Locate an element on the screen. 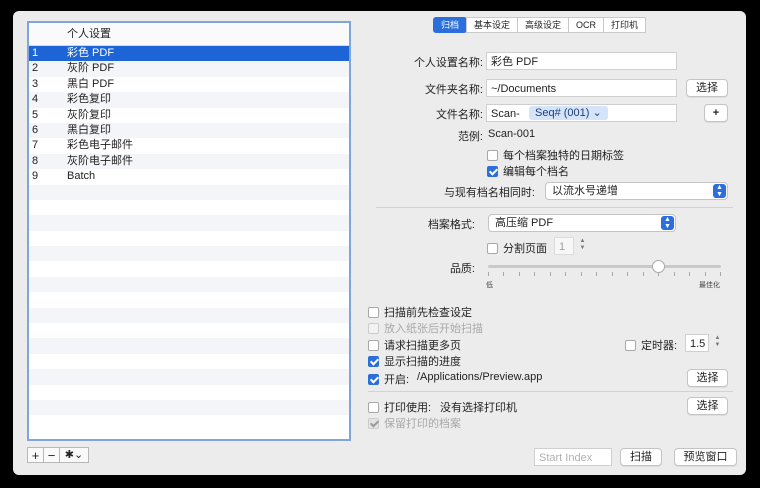 The width and height of the screenshot is (760, 488). profile-number: 9 is located at coordinates (35, 176).